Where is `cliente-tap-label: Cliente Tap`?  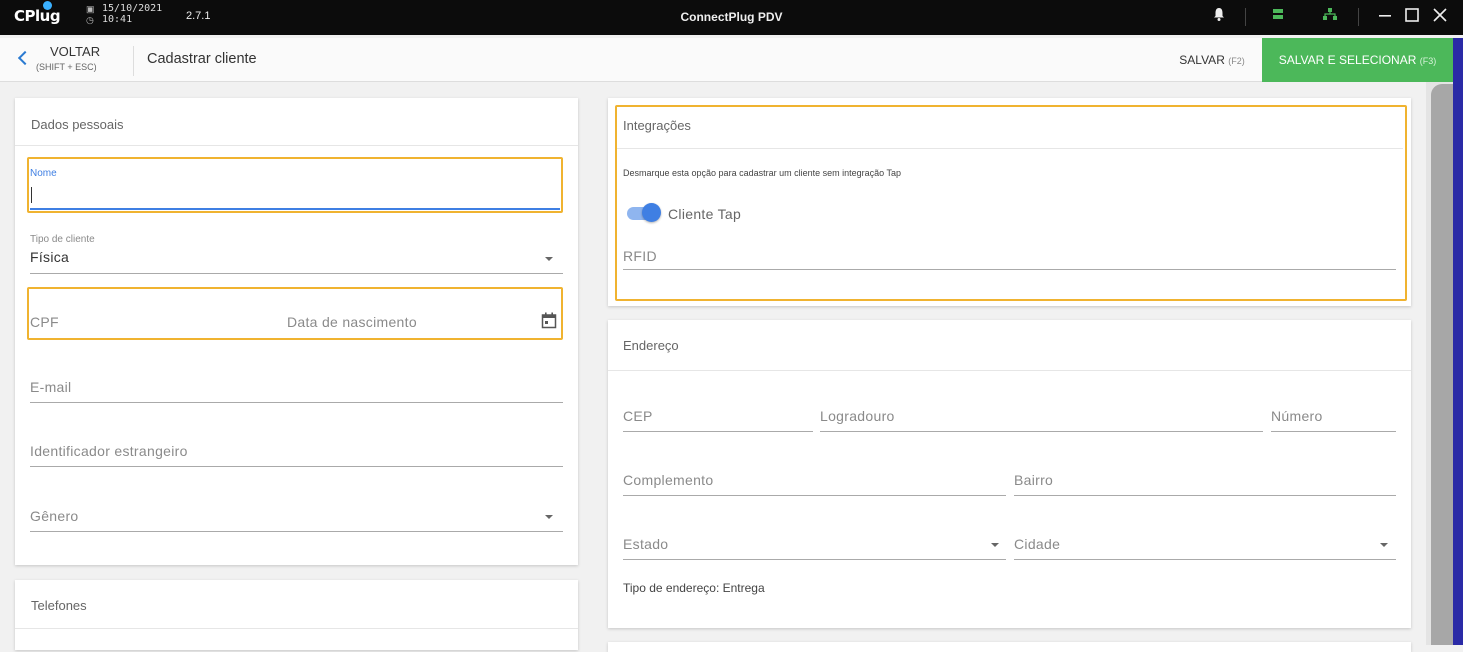
cliente-tap-label: Cliente Tap is located at coordinates (705, 214).